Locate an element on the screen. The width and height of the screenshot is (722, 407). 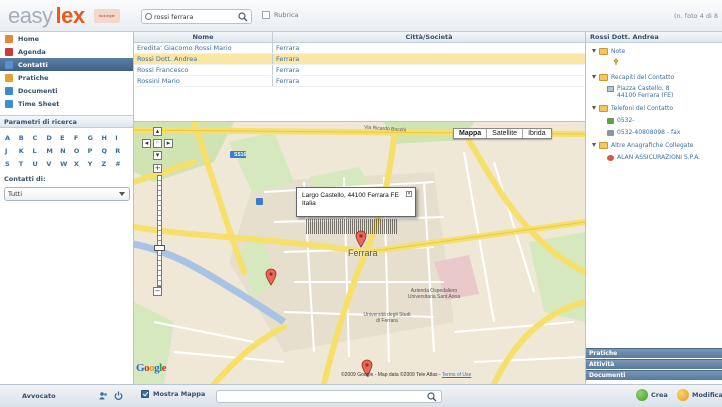
tree-node-note: Note is located at coordinates (657, 51).